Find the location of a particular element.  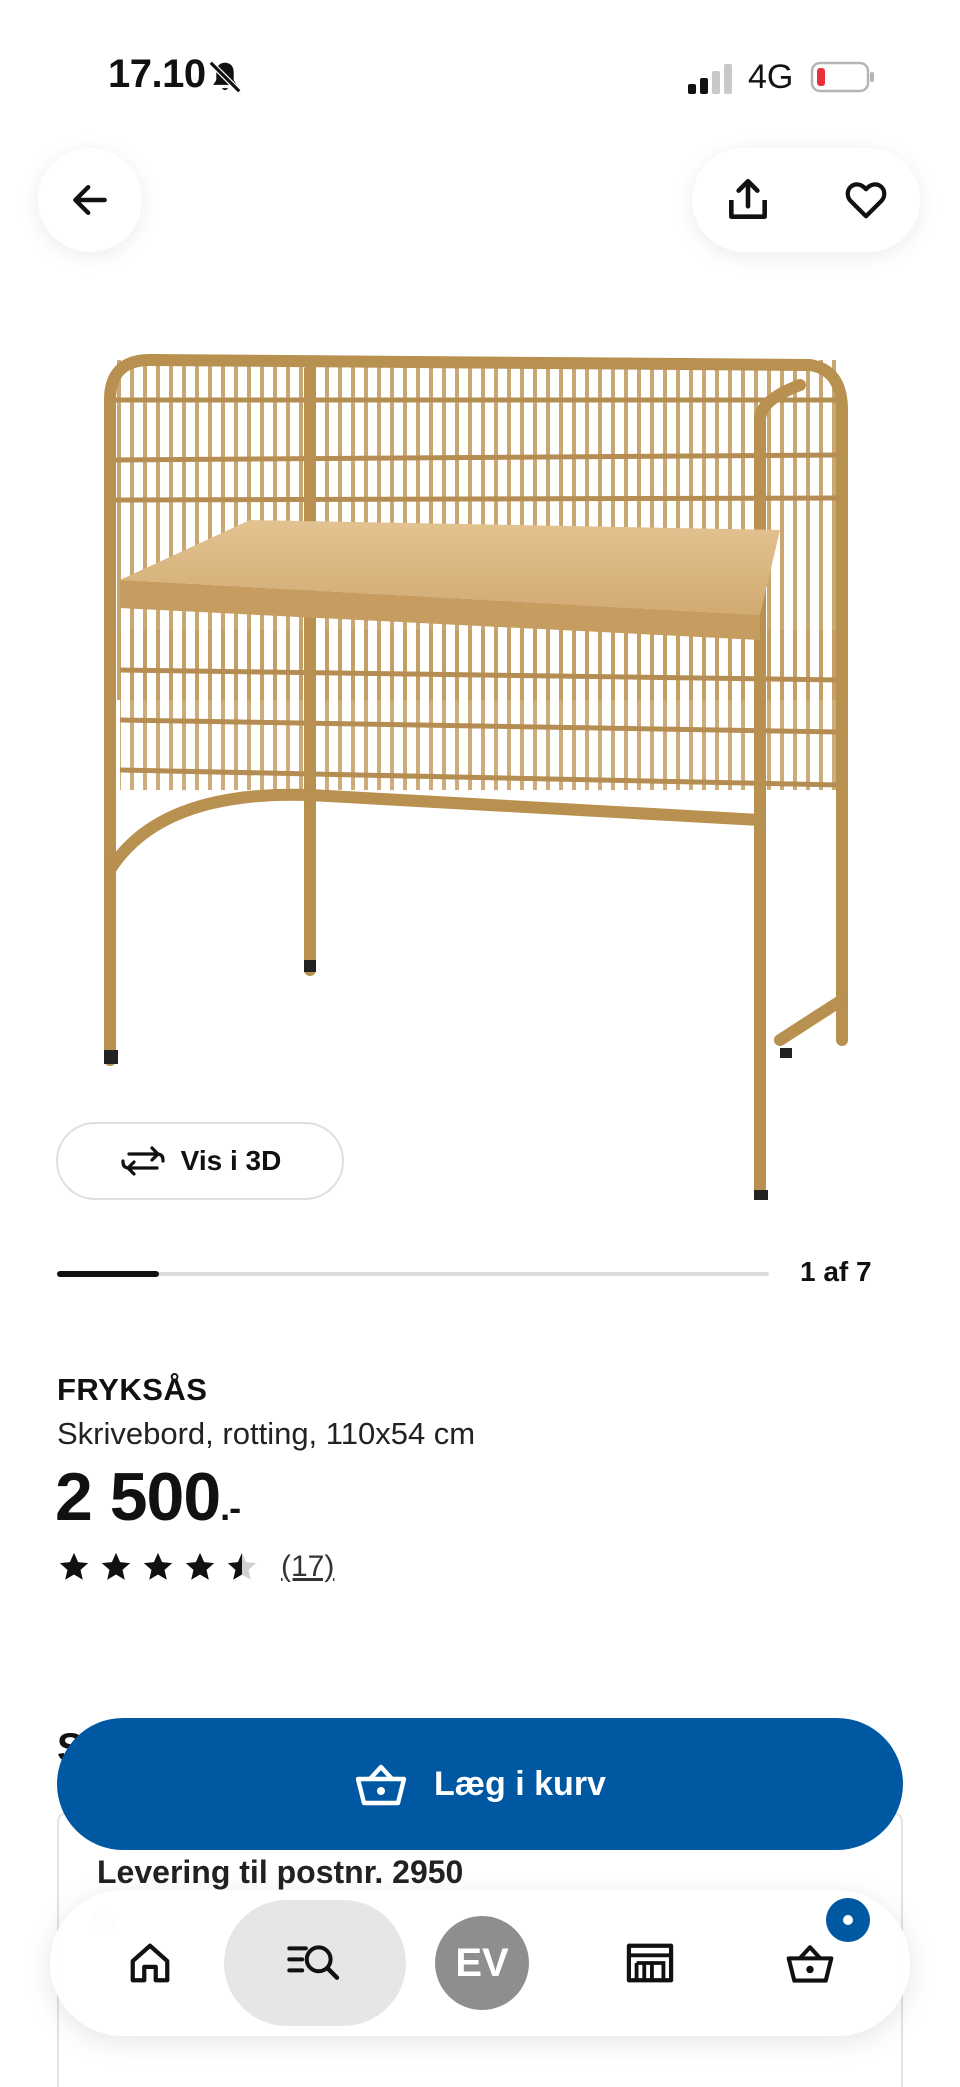

add-to-cart-button: Læg i kurv is located at coordinates (480, 1784).